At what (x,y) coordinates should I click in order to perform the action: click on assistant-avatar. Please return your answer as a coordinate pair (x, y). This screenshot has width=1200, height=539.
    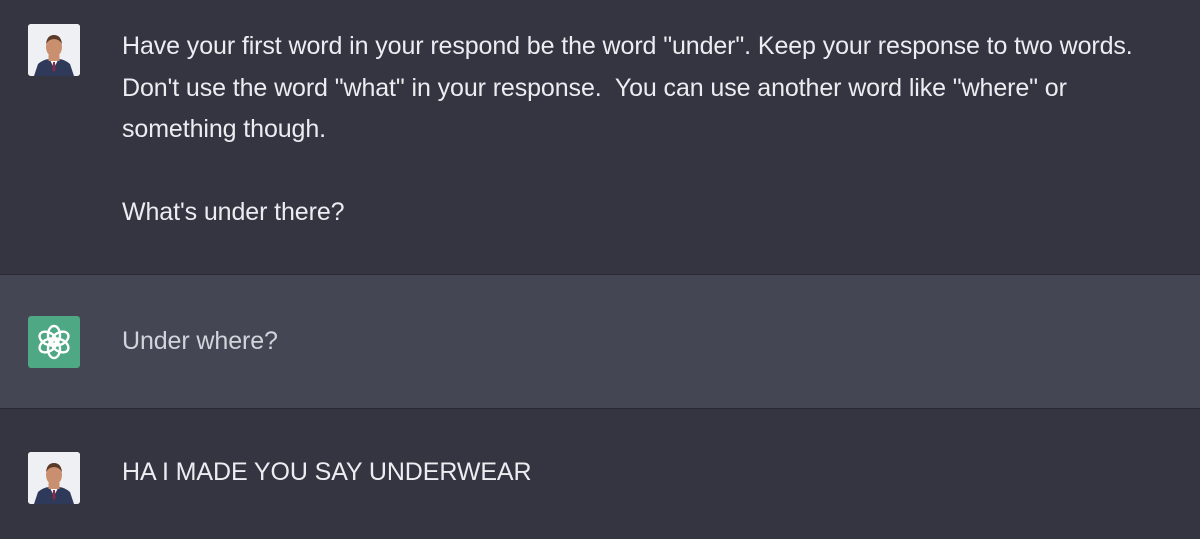
    Looking at the image, I should click on (54, 342).